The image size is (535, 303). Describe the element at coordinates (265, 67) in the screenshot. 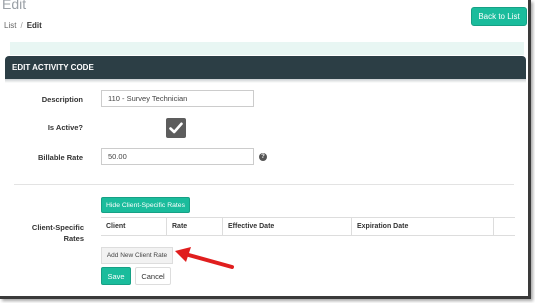

I see `panel-header: EDIT ACTIVITY CODE` at that location.